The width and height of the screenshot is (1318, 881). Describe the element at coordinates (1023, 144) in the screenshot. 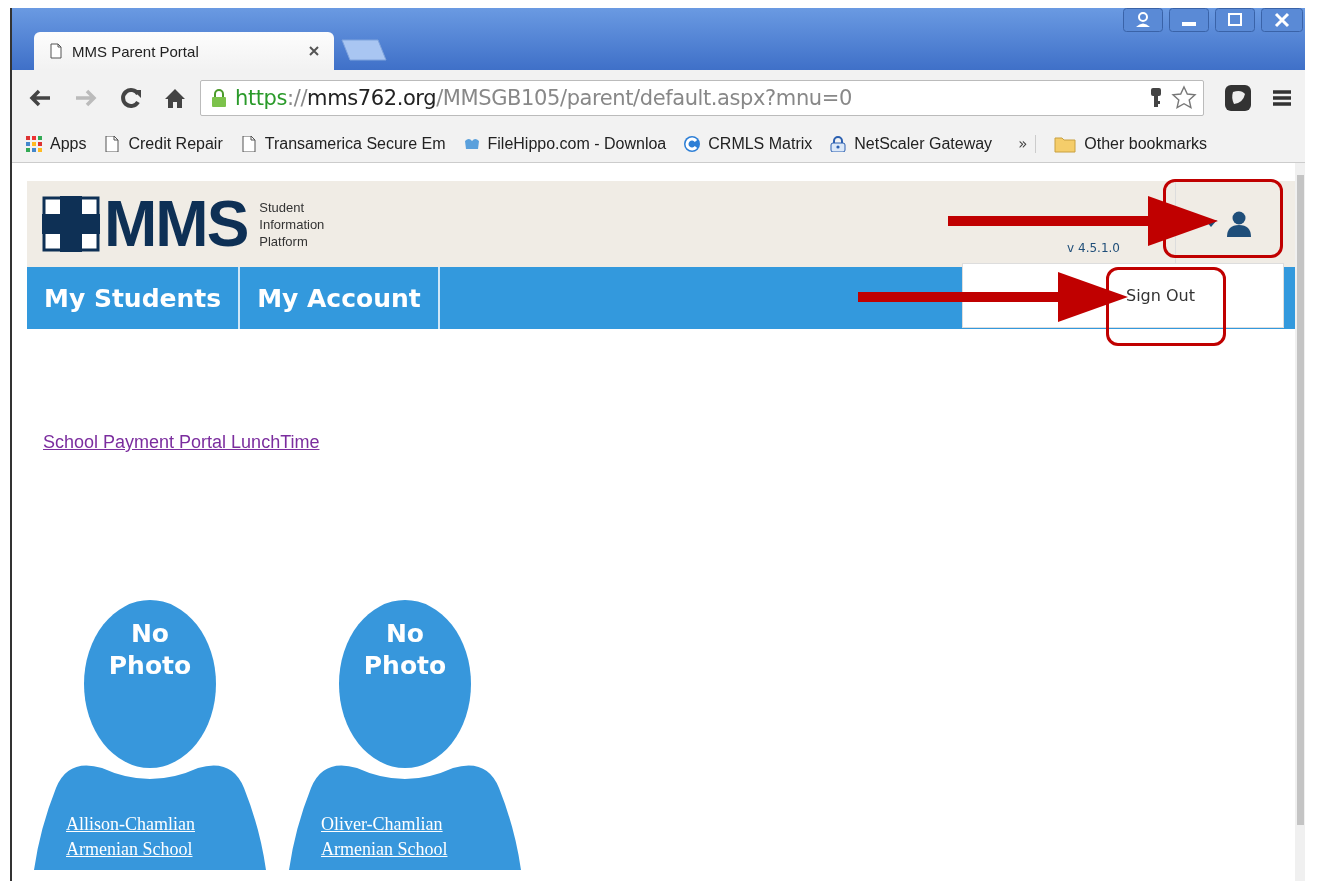

I see `more-bookmarks-button: »` at that location.